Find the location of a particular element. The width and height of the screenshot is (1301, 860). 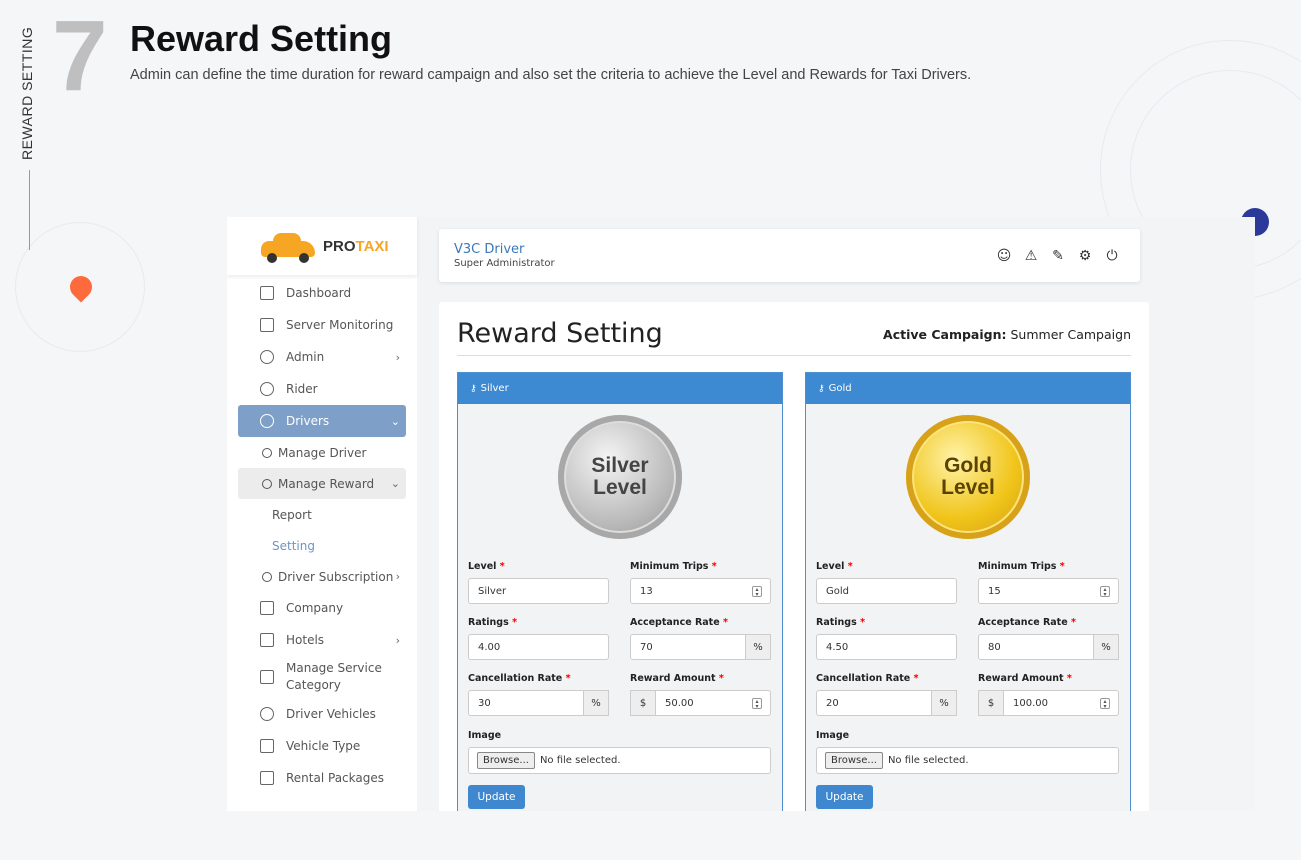

package-icon is located at coordinates (267, 778).